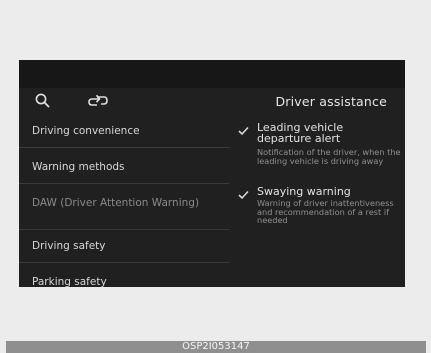 This screenshot has width=431, height=353. What do you see at coordinates (216, 347) in the screenshot?
I see `image-caption: OSP2I053147` at bounding box center [216, 347].